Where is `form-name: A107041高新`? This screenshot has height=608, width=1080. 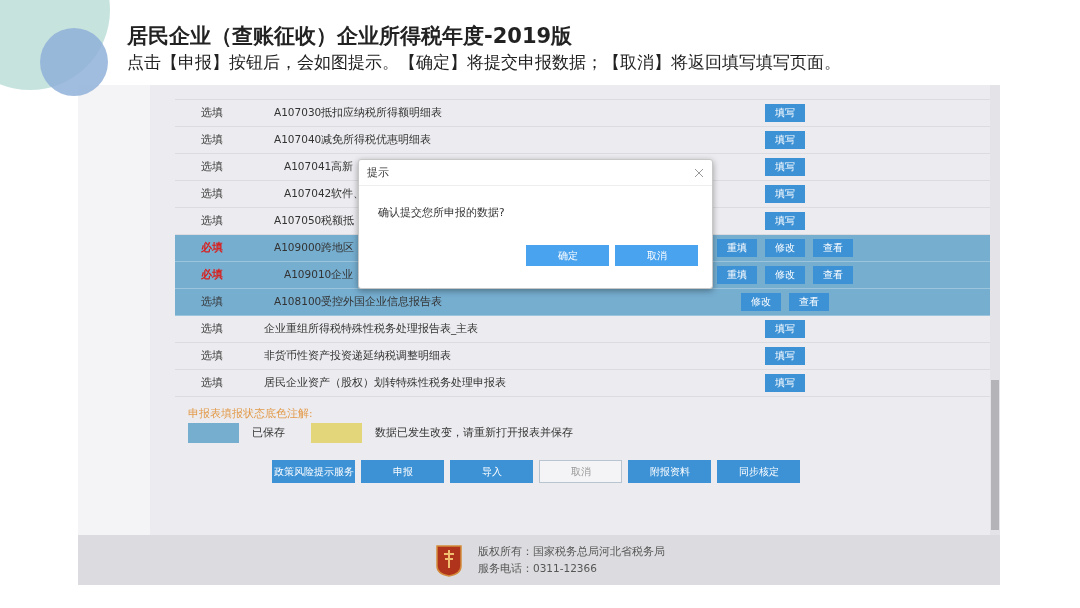 form-name: A107041高新 is located at coordinates (318, 167).